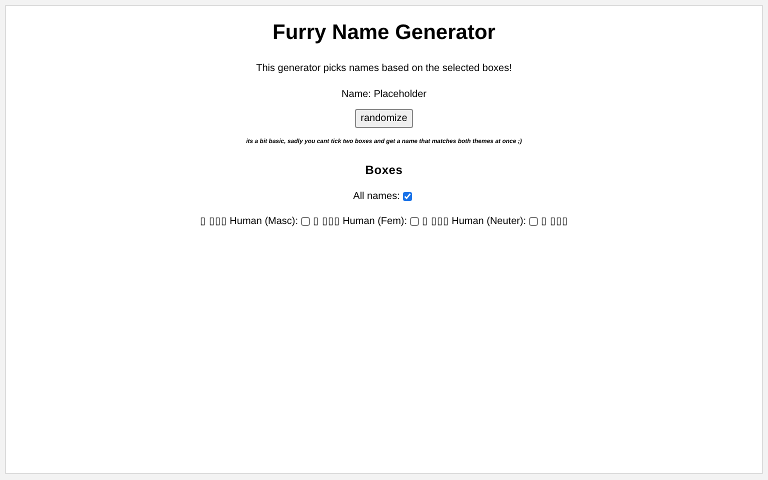  I want to click on randomize-button: randomize, so click(384, 118).